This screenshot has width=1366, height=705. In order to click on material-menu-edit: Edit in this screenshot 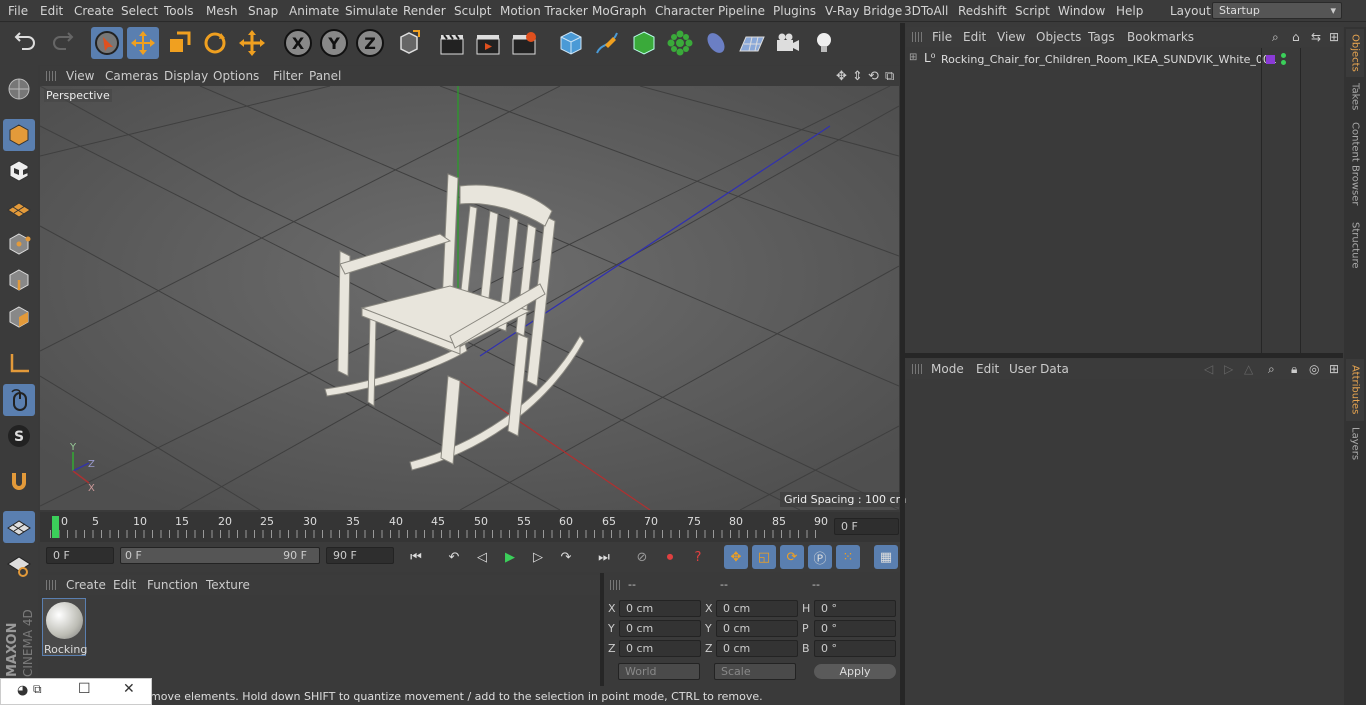, I will do `click(124, 585)`.